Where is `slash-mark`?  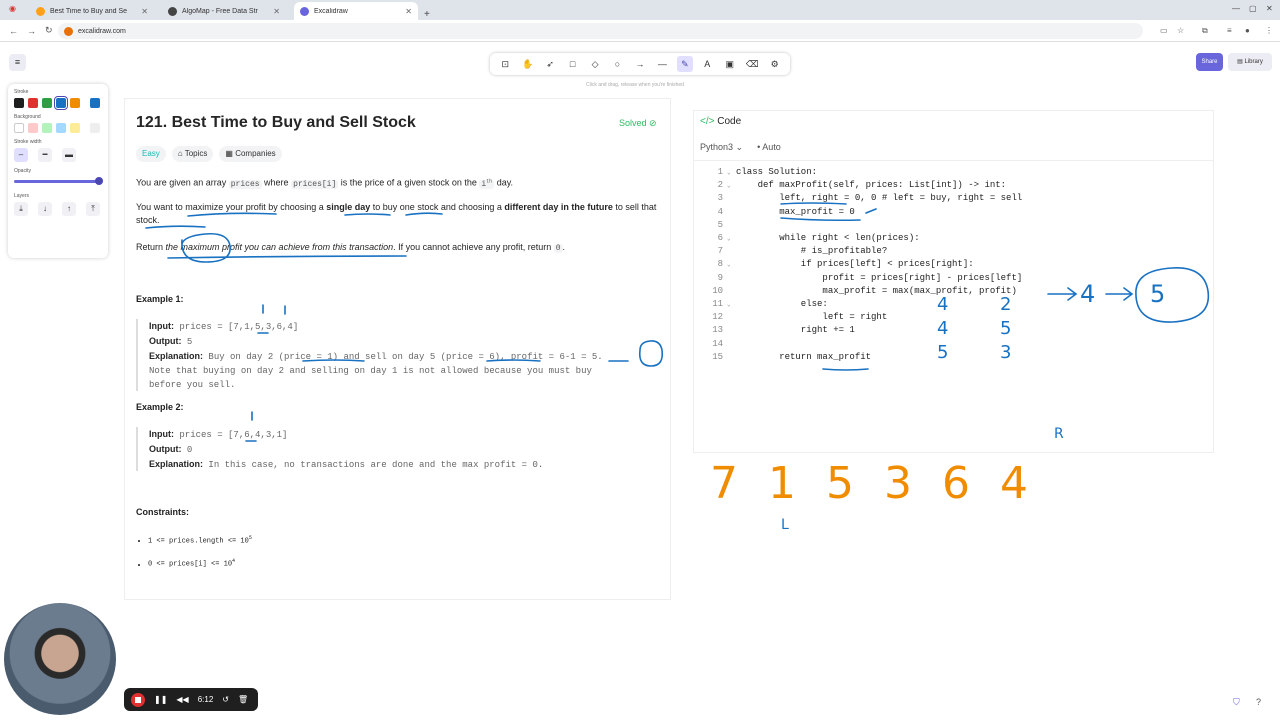
slash-mark is located at coordinates (871, 211).